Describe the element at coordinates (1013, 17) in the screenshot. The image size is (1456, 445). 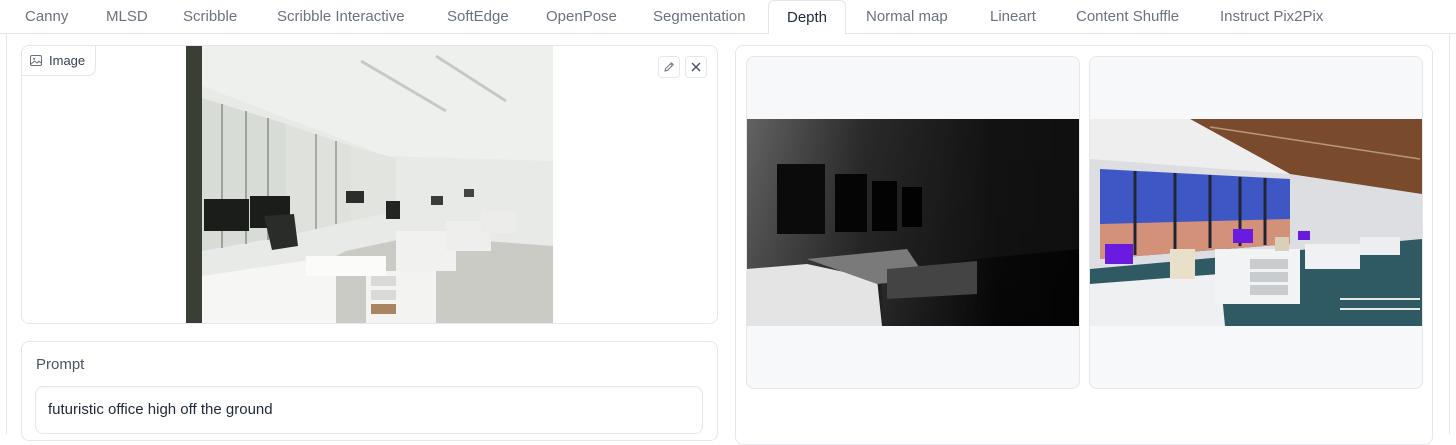
I see `tab-lineart: Lineart` at that location.